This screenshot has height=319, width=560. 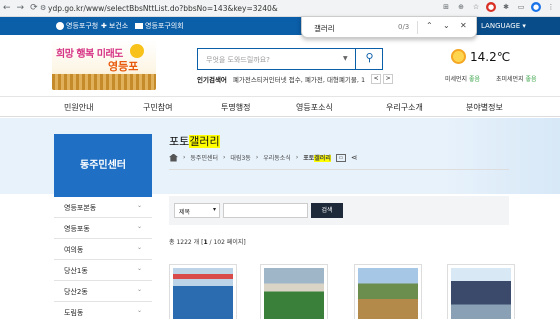 What do you see at coordinates (114, 26) in the screenshot?
I see `utility-link-health-center: ✚ 보건소` at bounding box center [114, 26].